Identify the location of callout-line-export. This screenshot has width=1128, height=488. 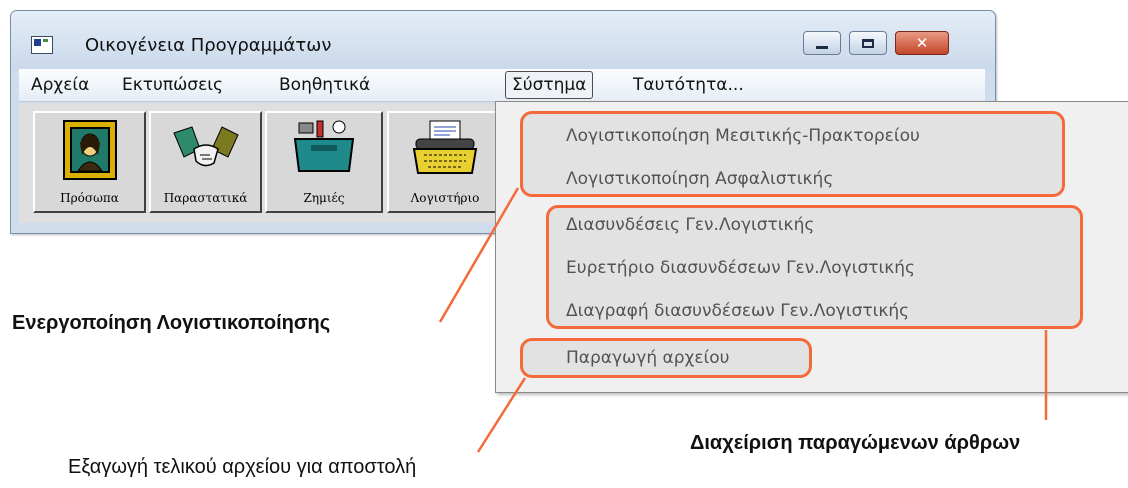
(501, 415).